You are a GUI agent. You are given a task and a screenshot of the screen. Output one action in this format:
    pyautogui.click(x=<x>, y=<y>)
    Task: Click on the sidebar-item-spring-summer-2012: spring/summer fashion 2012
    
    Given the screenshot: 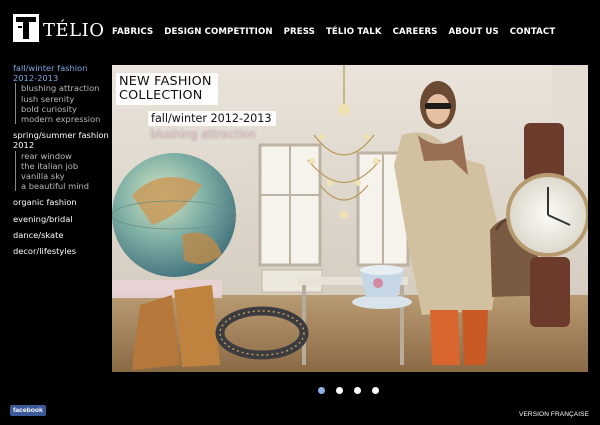 What is the action you would take?
    pyautogui.click(x=63, y=140)
    